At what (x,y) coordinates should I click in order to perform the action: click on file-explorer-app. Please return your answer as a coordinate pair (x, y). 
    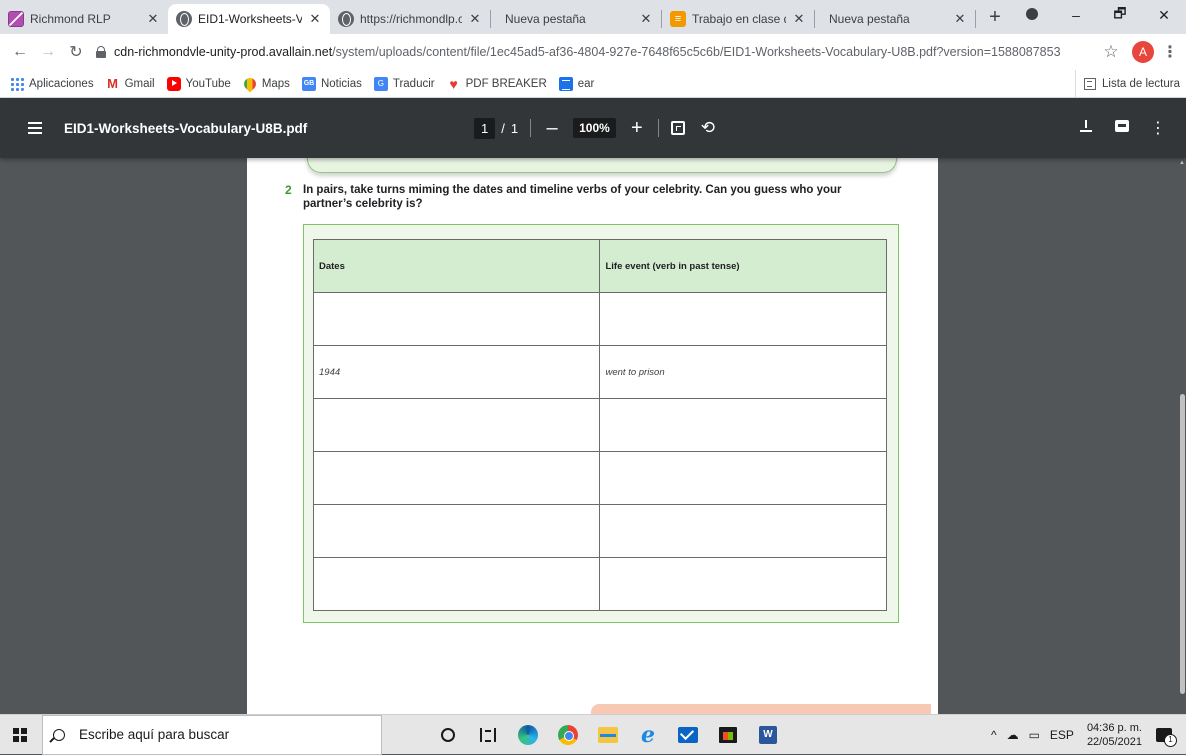
    Looking at the image, I should click on (608, 735).